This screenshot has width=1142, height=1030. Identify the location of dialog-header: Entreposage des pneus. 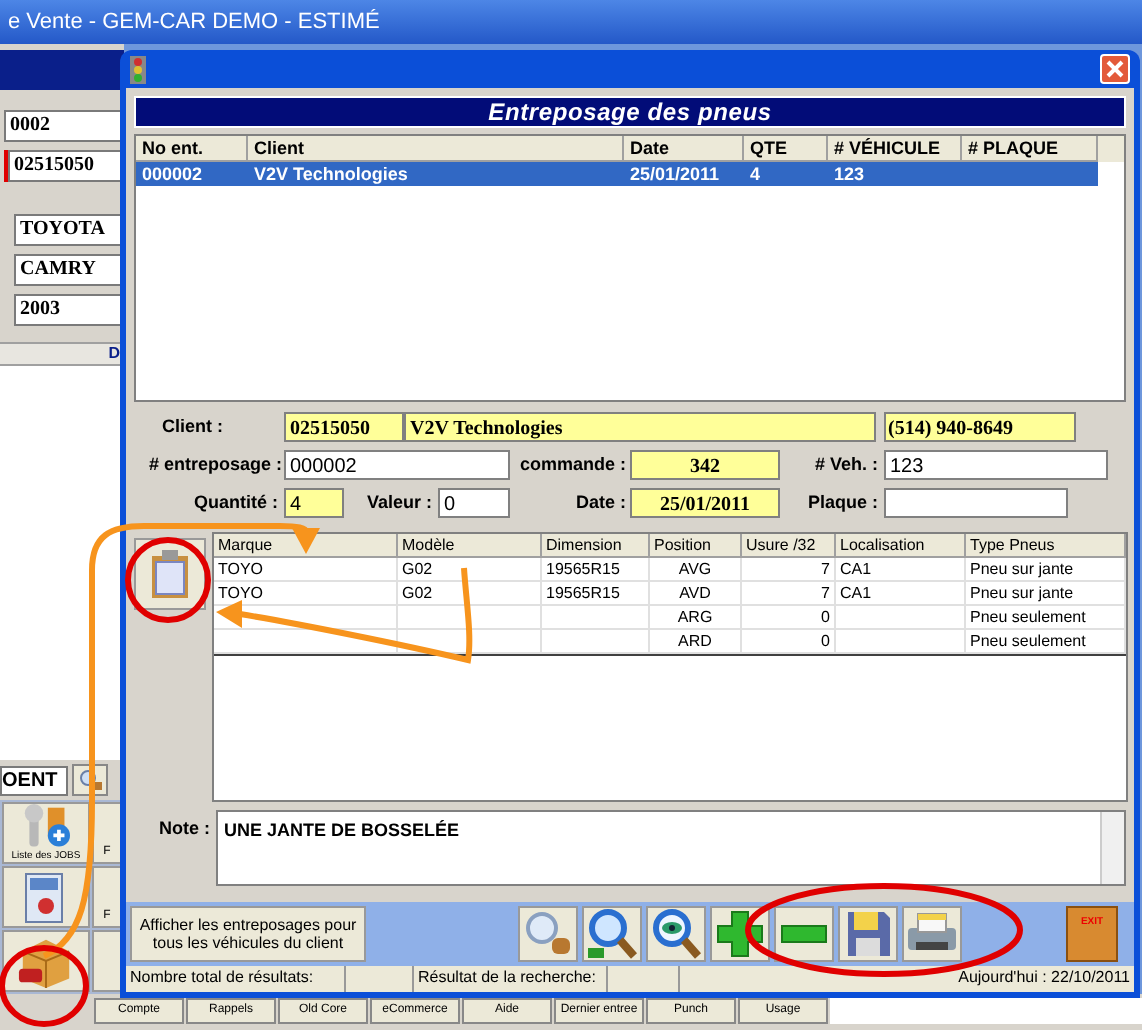
(630, 112).